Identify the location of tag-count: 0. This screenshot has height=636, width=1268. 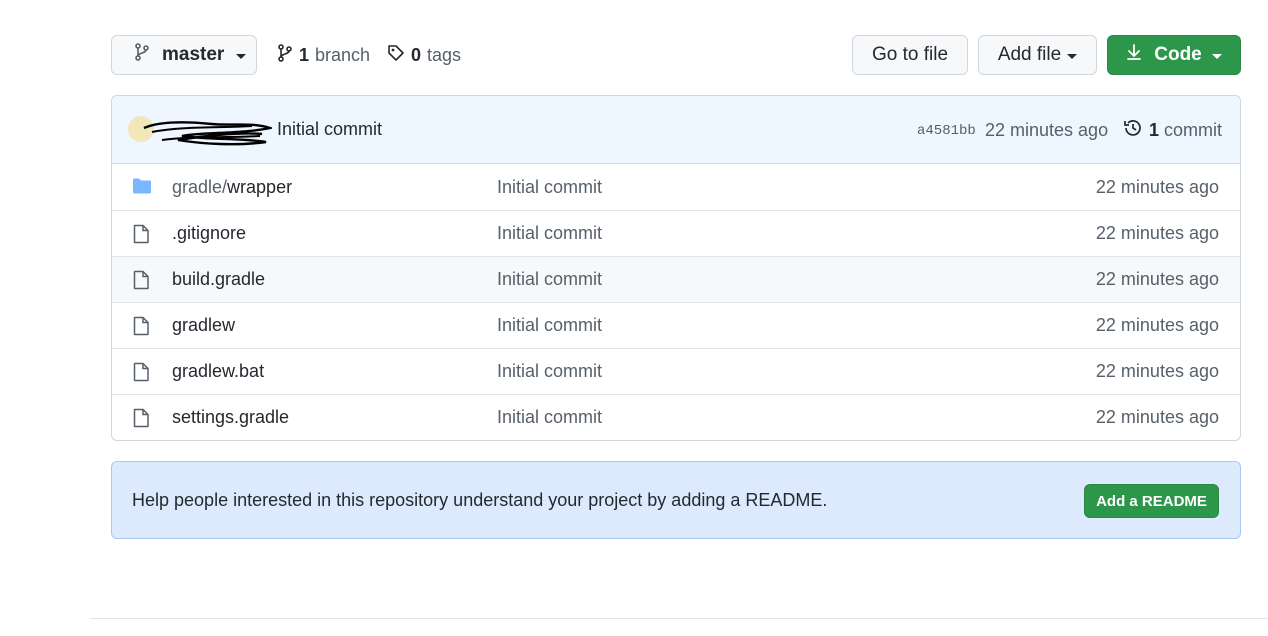
(416, 54).